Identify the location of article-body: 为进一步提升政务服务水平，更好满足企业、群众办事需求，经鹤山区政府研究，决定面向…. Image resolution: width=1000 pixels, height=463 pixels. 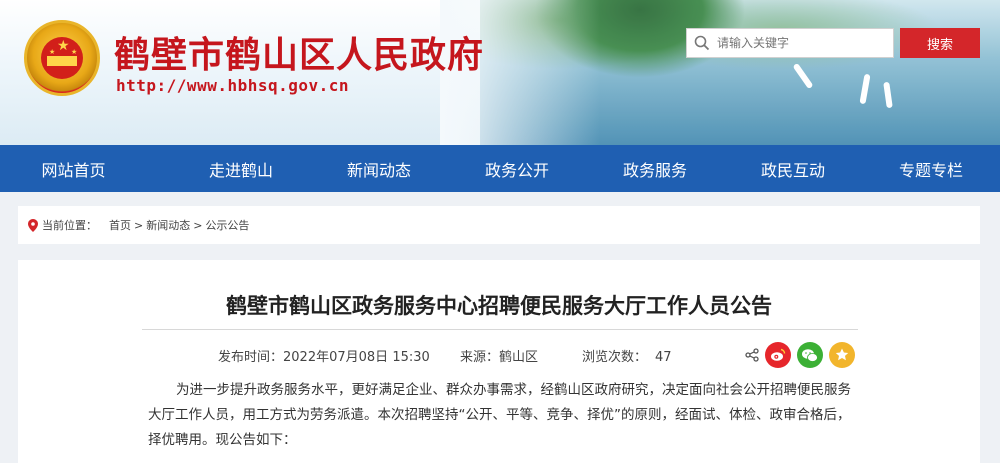
(499, 415).